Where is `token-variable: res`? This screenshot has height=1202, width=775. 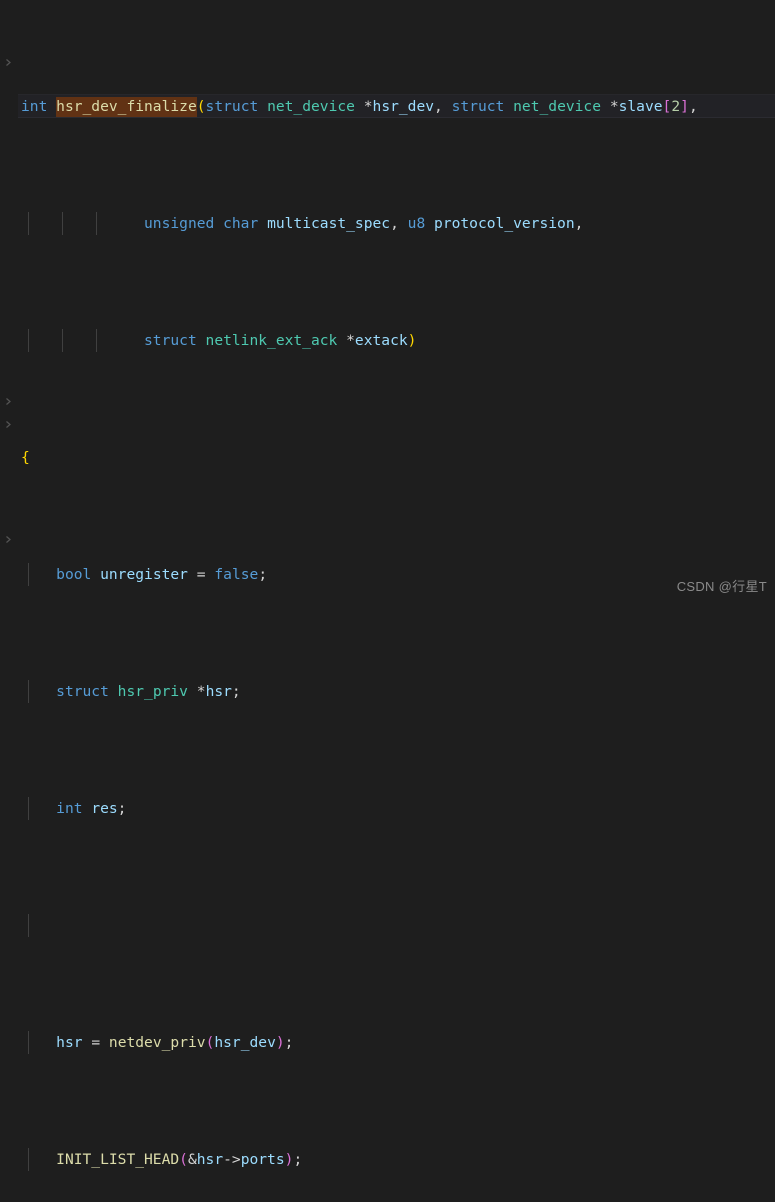
token-variable: res is located at coordinates (104, 808).